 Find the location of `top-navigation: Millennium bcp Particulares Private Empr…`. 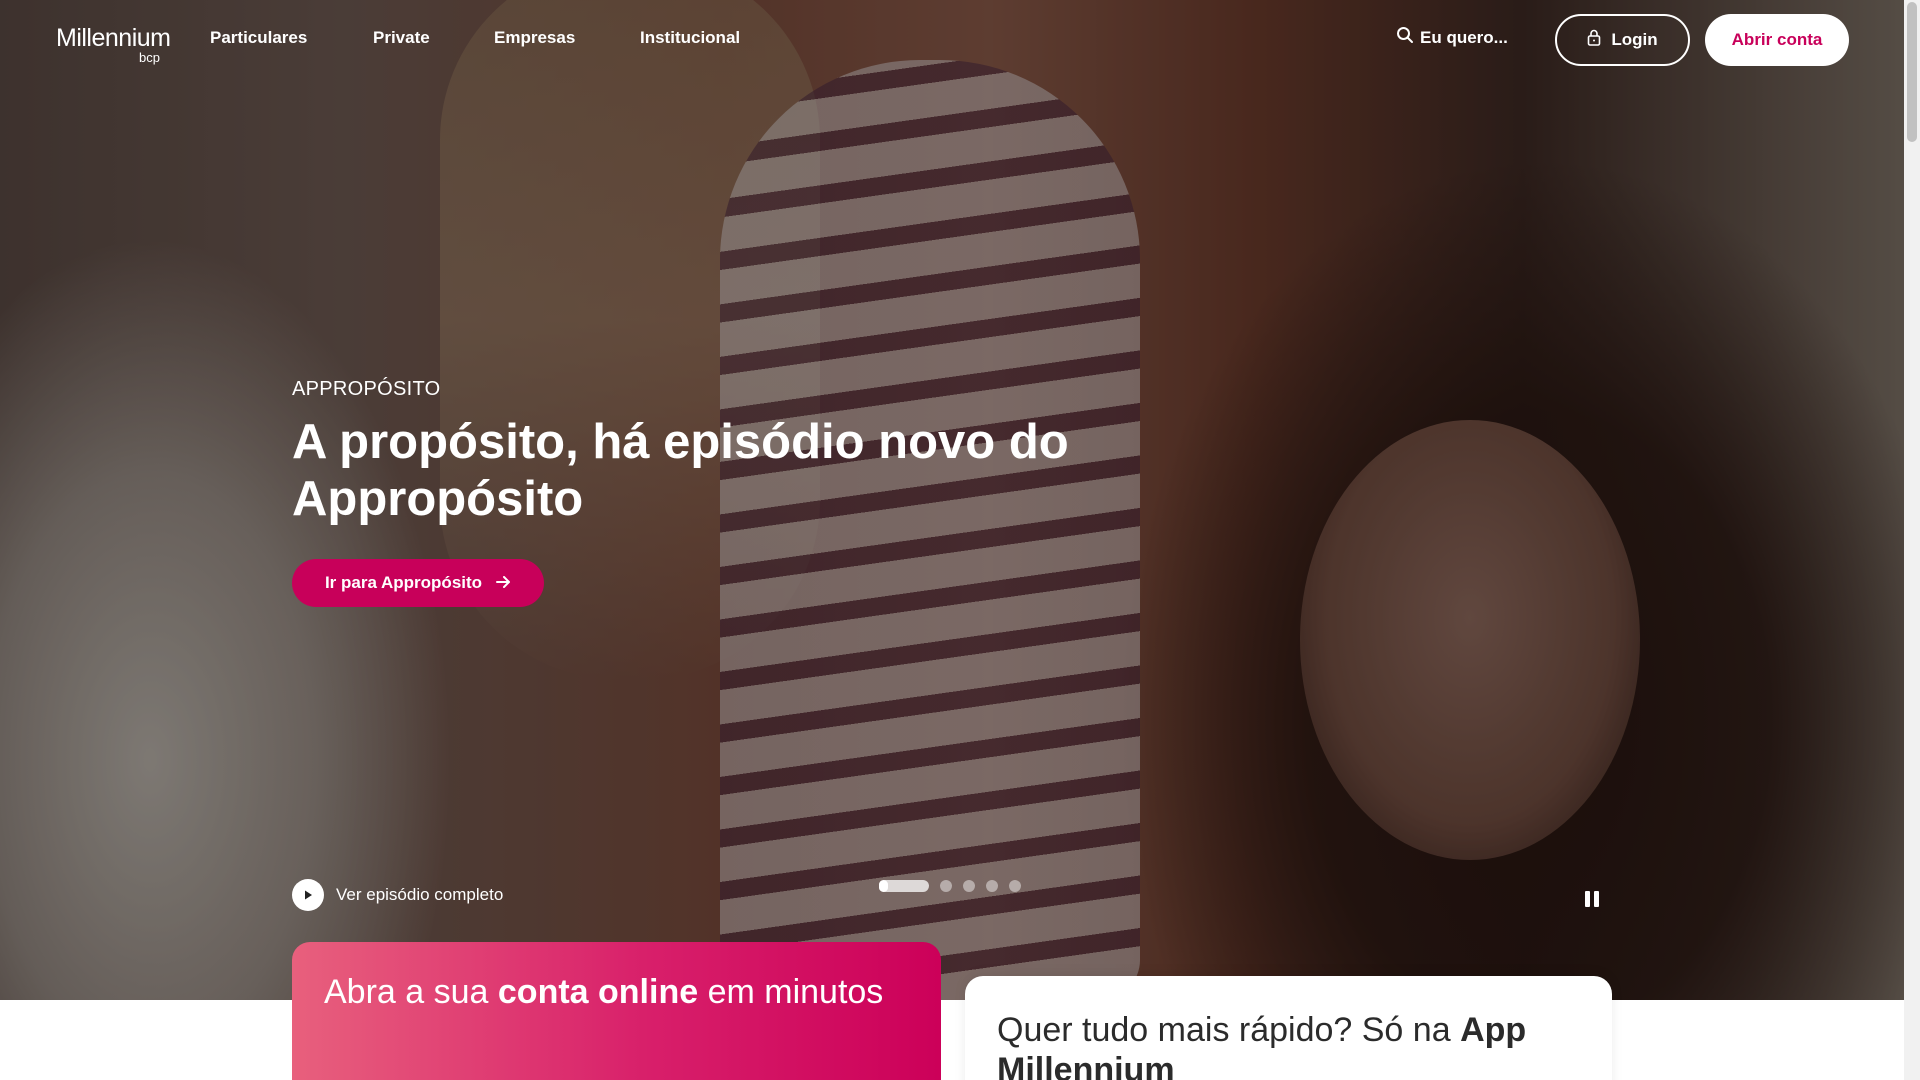

top-navigation: Millennium bcp Particulares Private Empr… is located at coordinates (952, 40).